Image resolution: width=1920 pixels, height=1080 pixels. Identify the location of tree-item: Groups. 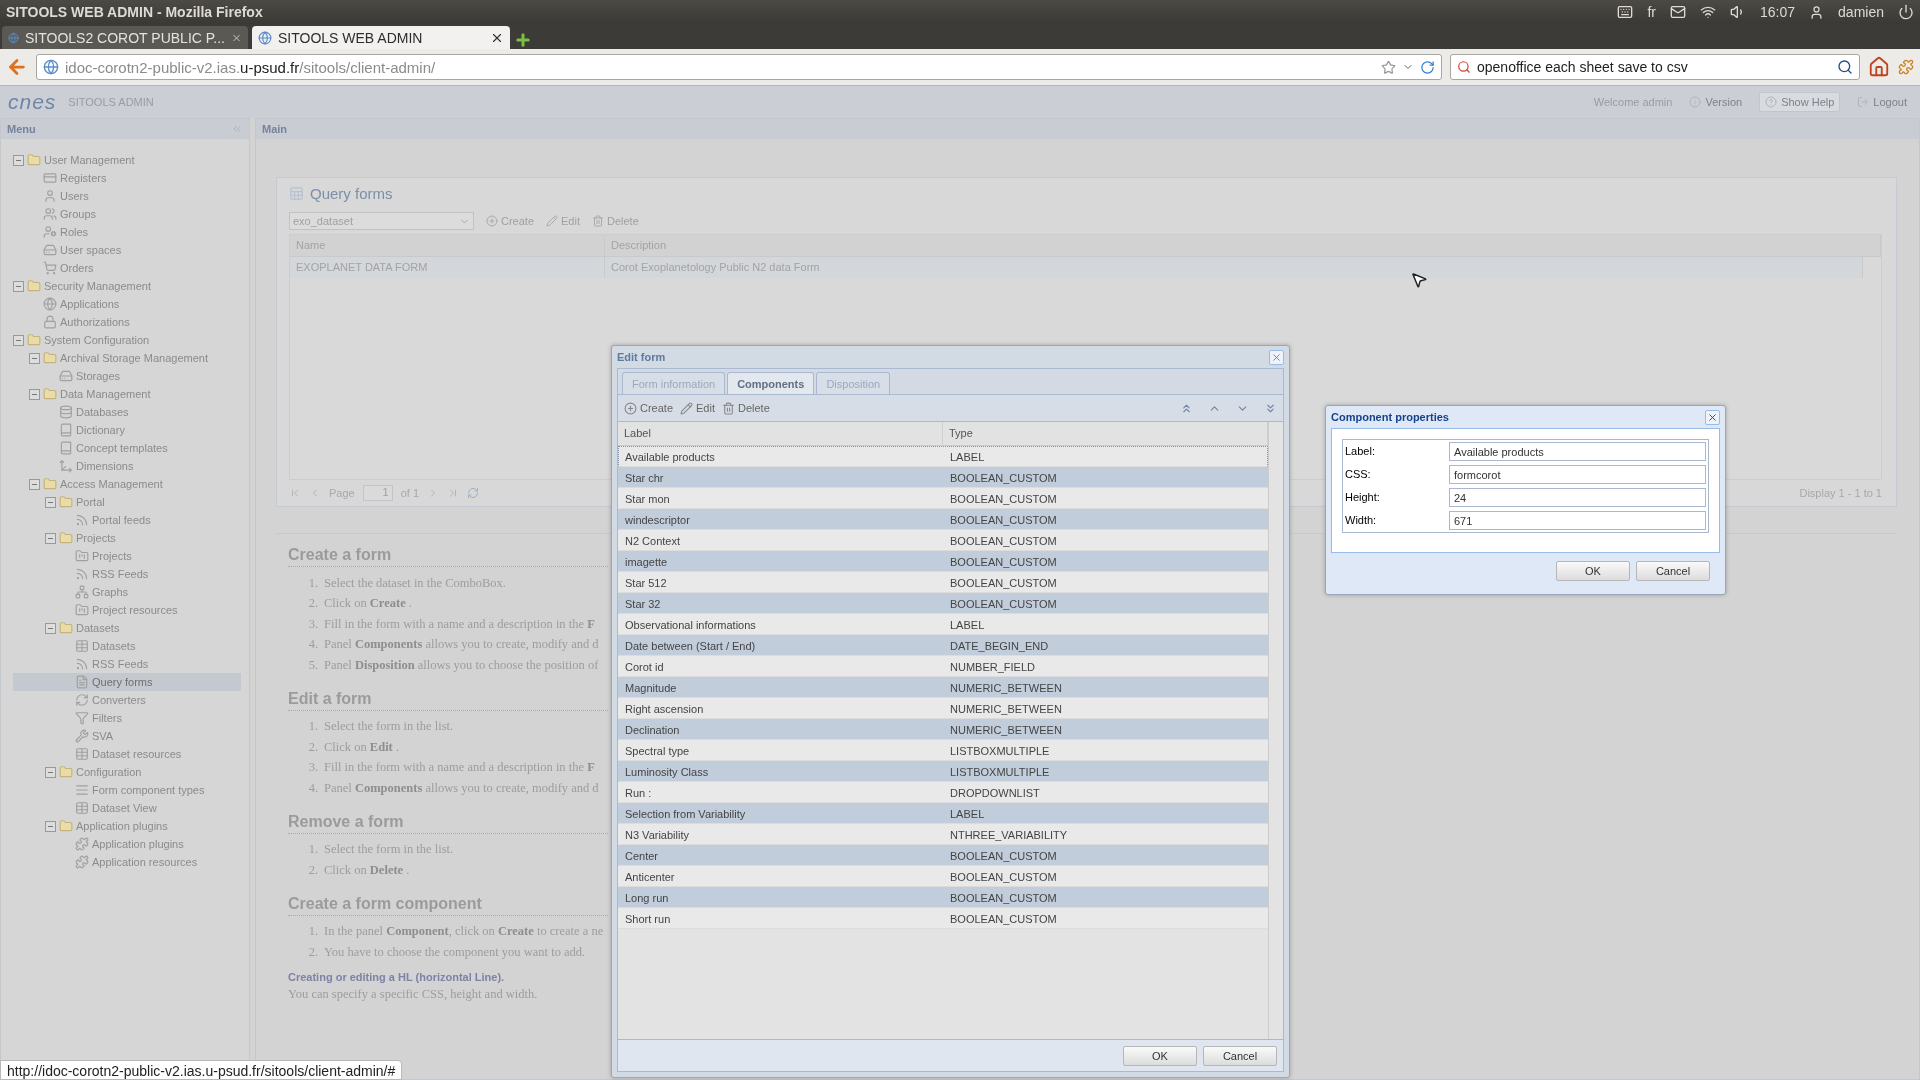
(127, 214).